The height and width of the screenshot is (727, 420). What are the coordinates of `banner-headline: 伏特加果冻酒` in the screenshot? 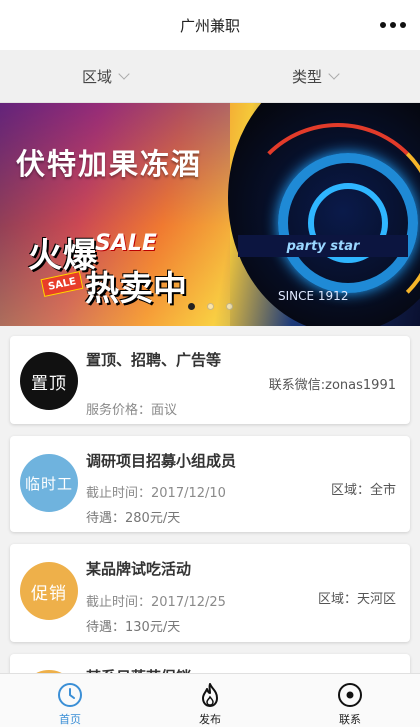 It's located at (109, 164).